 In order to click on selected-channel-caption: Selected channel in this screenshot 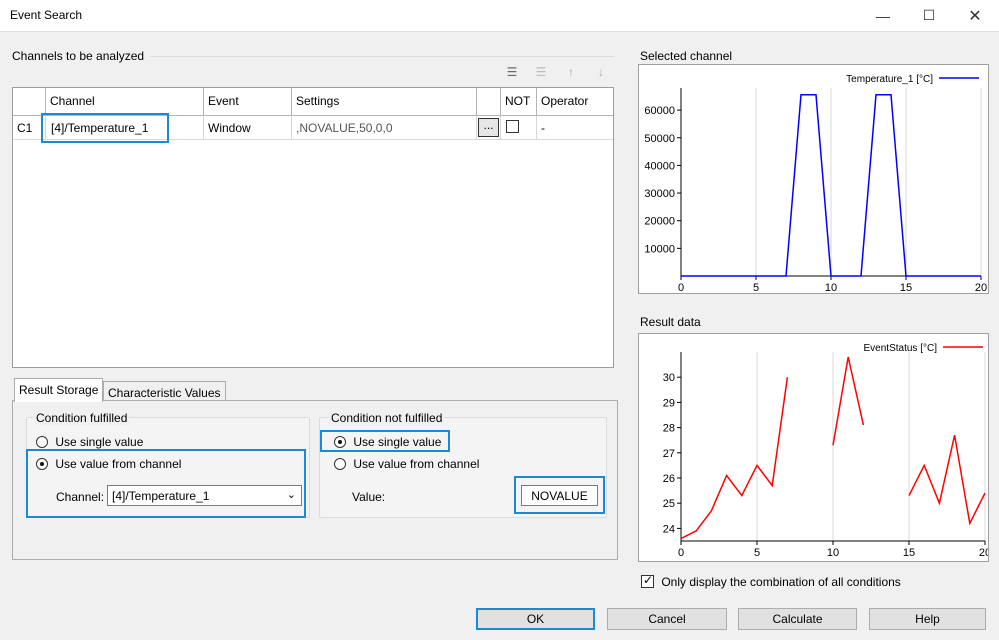, I will do `click(686, 56)`.